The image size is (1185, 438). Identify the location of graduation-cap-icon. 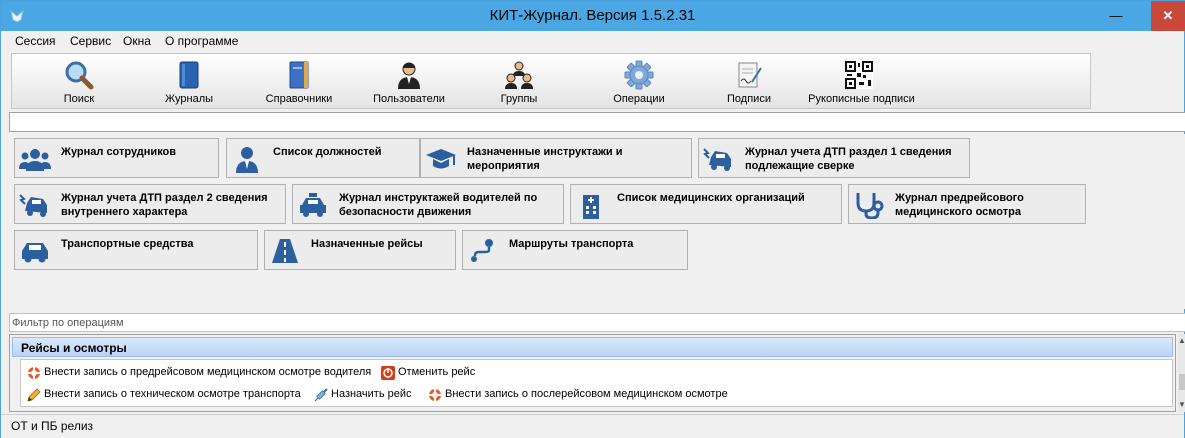
(441, 159).